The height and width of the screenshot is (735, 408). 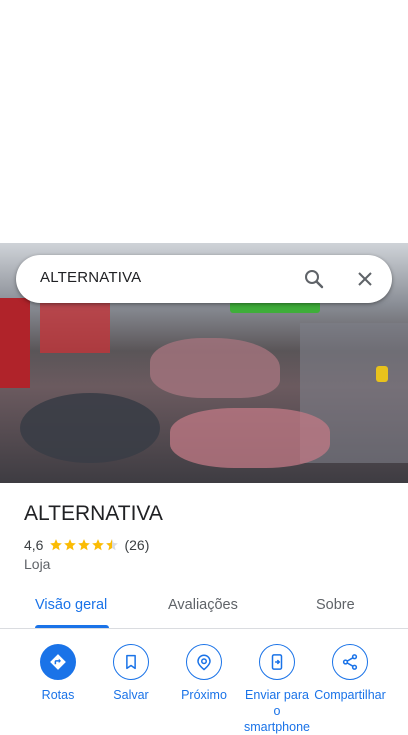 What do you see at coordinates (58, 673) in the screenshot?
I see `directions-button: Rotas` at bounding box center [58, 673].